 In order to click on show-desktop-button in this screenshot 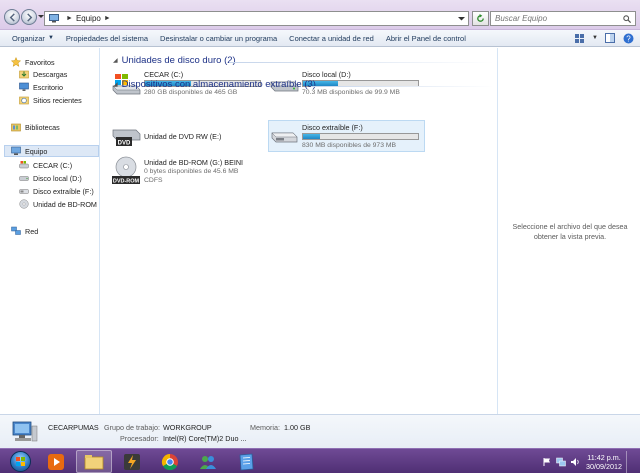, I will do `click(630, 462)`.